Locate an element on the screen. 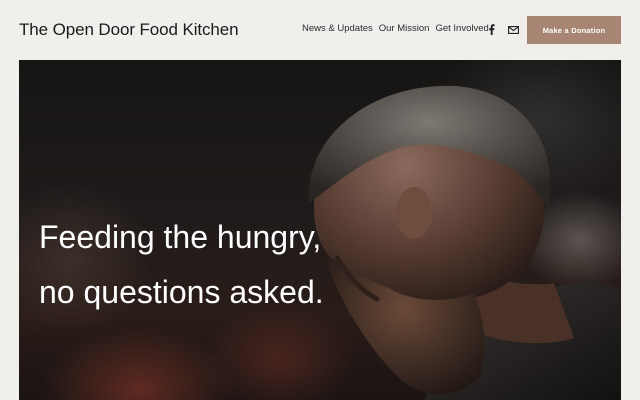 The width and height of the screenshot is (640, 400). email-icon is located at coordinates (513, 29).